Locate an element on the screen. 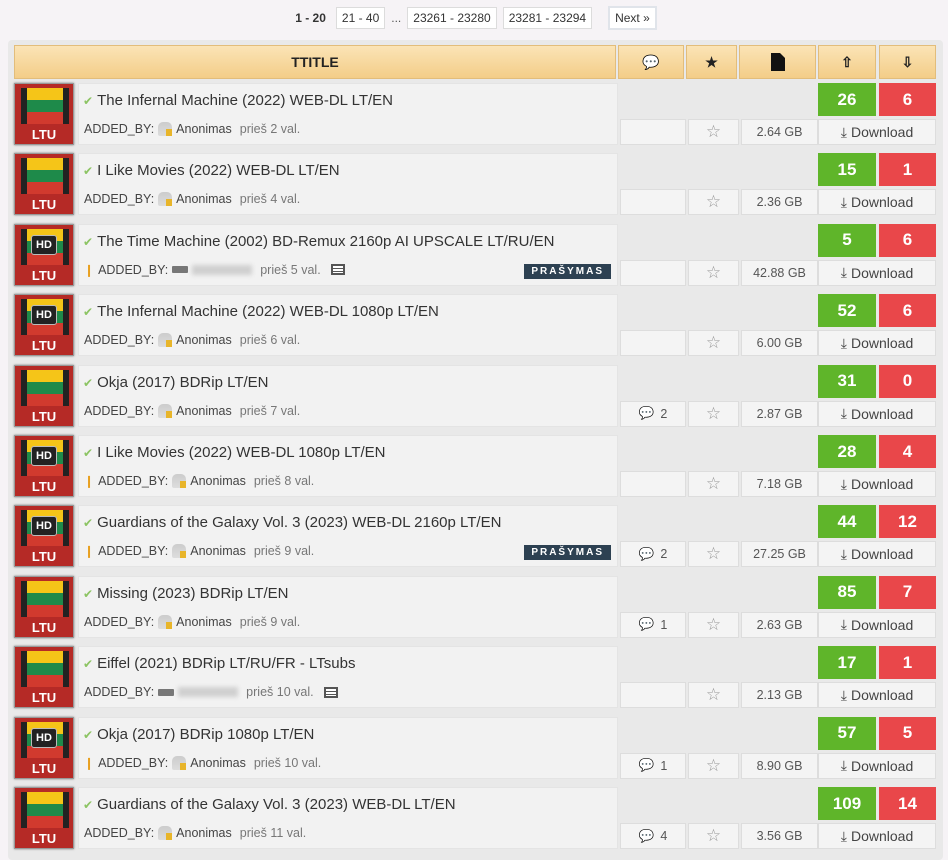 This screenshot has height=860, width=948. request-badge: PRAŠYMAS is located at coordinates (567, 271).